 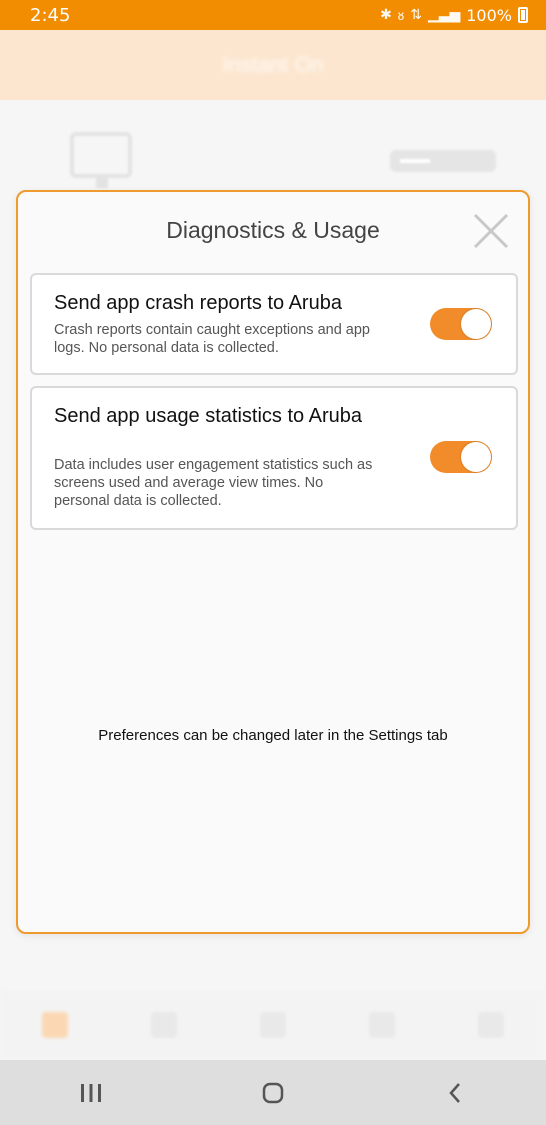 I want to click on clients-tab-icon, so click(x=163, y=1025).